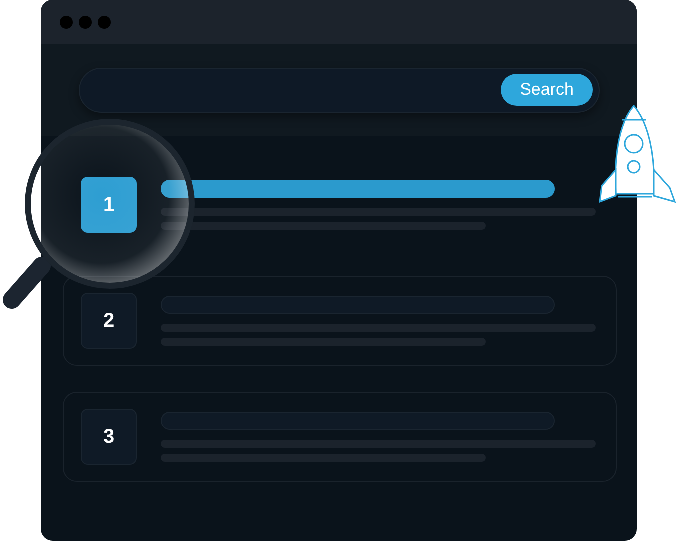 The image size is (677, 542). I want to click on result-card: 3, so click(340, 437).